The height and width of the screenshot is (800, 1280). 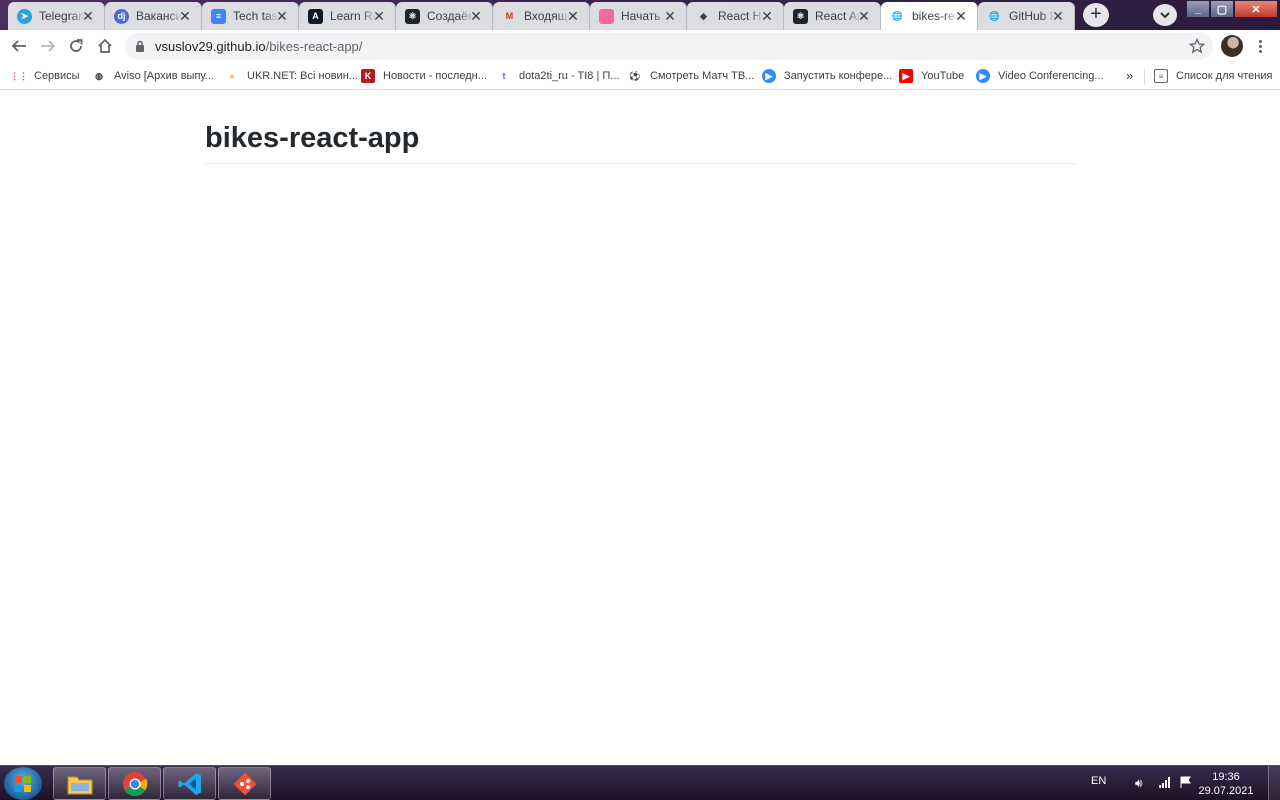 I want to click on start-button, so click(x=23, y=783).